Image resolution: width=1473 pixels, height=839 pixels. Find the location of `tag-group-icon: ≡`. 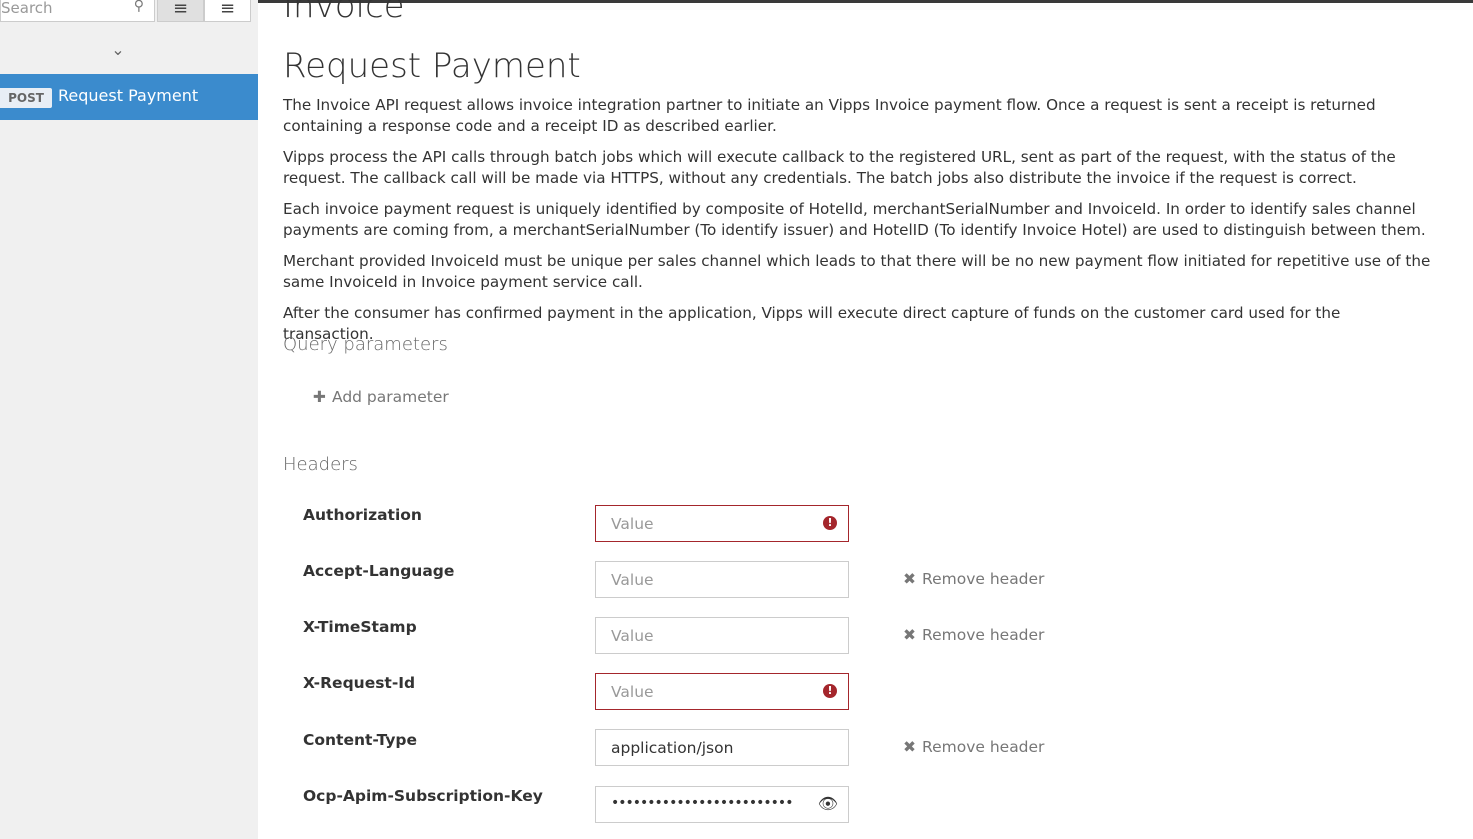

tag-group-icon: ≡ is located at coordinates (227, 9).